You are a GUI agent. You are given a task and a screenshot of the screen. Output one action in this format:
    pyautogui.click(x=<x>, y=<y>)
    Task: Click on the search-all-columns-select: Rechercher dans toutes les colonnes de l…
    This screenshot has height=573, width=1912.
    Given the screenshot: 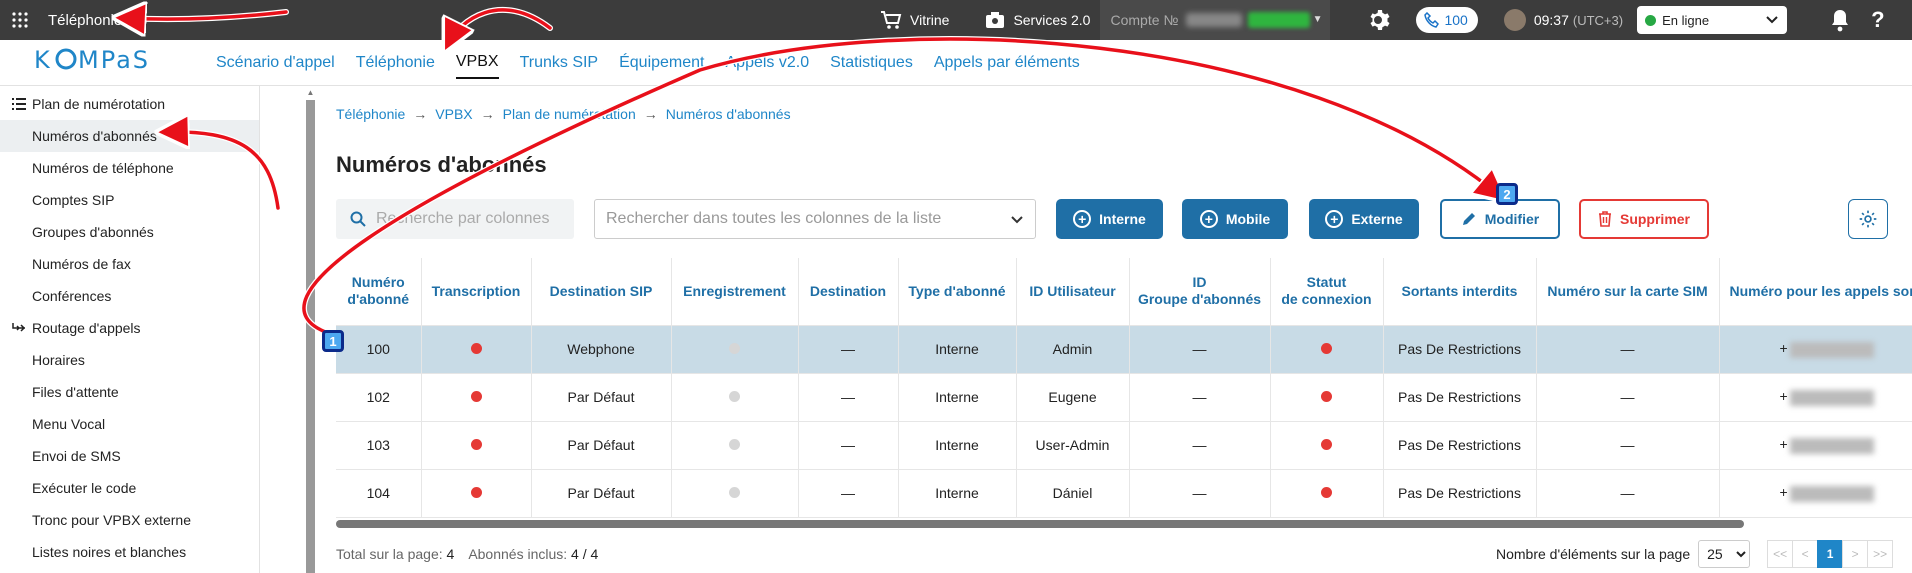 What is the action you would take?
    pyautogui.click(x=815, y=219)
    